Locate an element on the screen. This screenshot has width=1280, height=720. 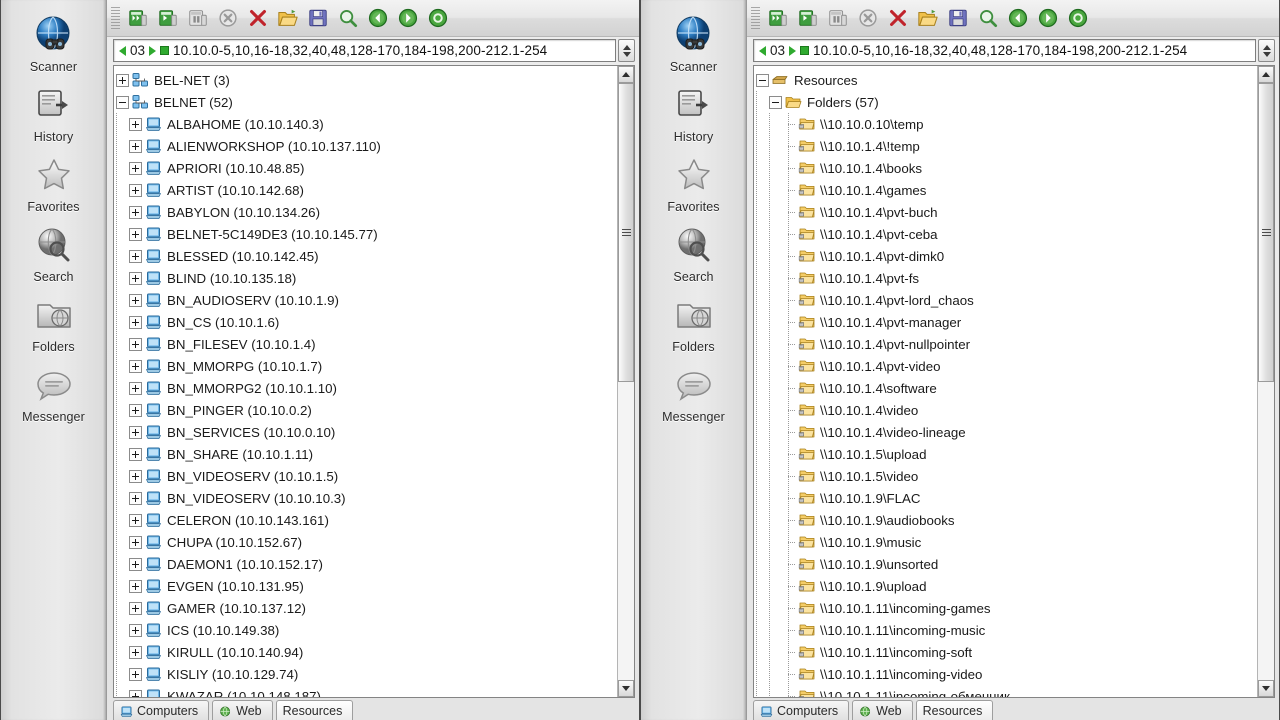
tree-row: CELERON (10.10.143.161) is located at coordinates (366, 520).